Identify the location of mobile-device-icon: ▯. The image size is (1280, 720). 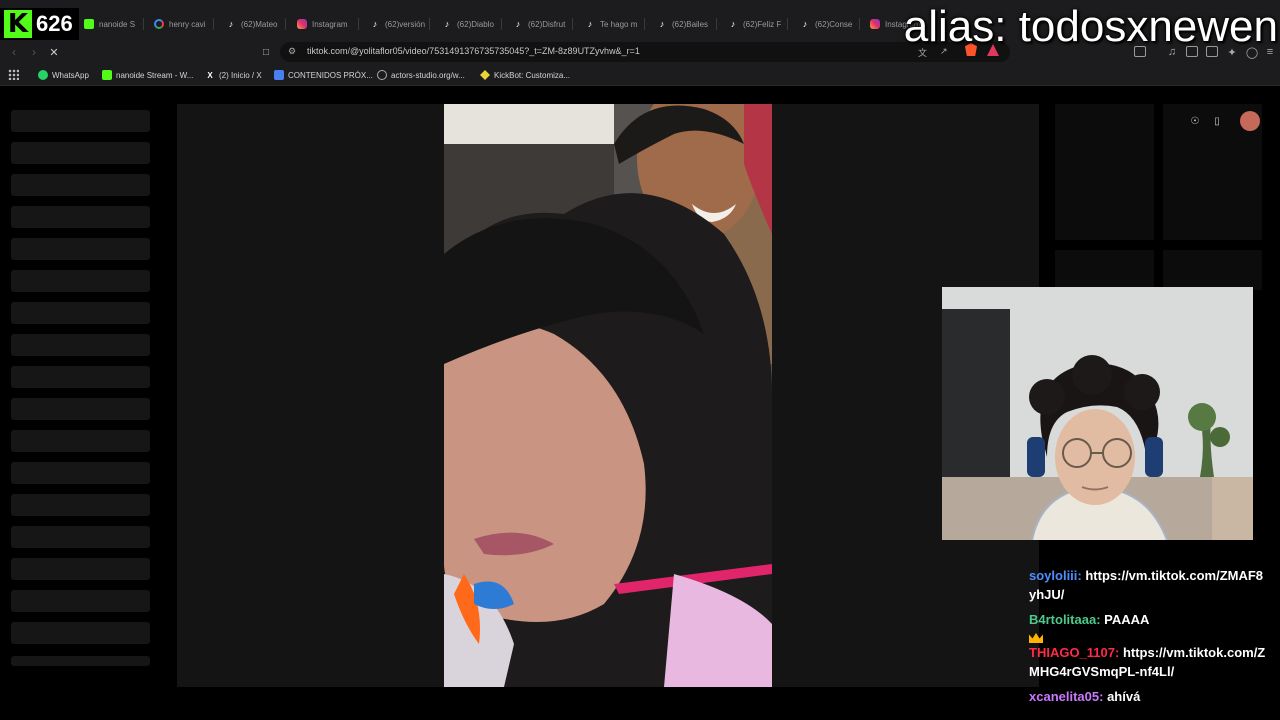
(1217, 121).